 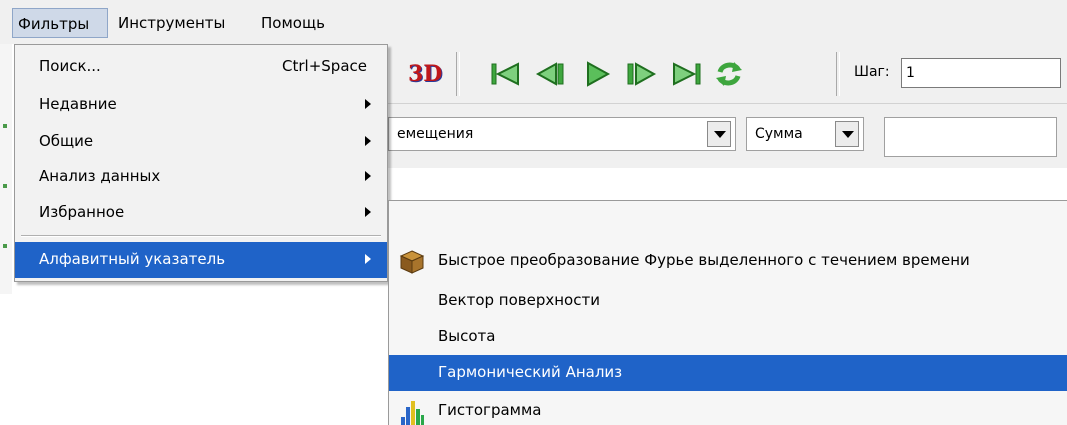 I want to click on aggregate-select: Сумма, so click(x=805, y=134).